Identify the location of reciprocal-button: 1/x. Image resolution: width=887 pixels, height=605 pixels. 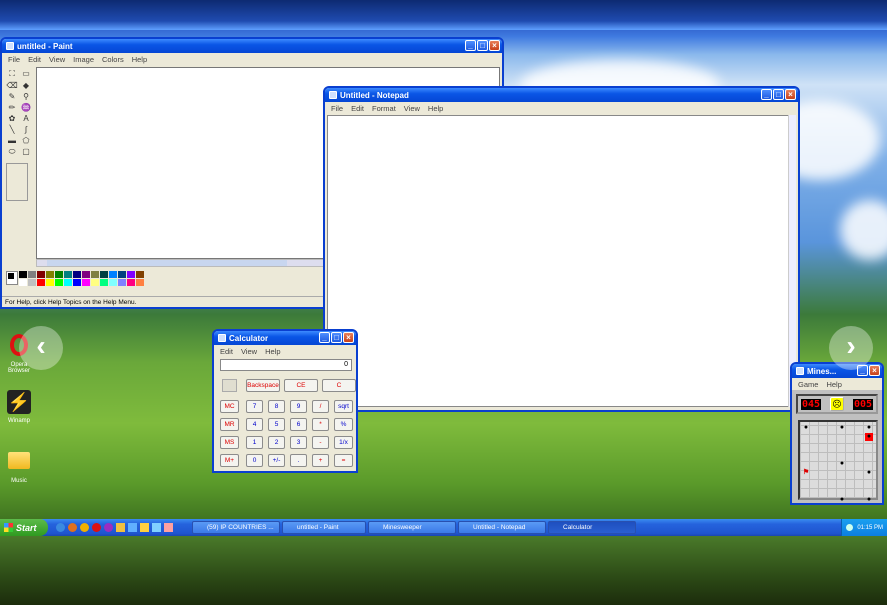
(343, 442).